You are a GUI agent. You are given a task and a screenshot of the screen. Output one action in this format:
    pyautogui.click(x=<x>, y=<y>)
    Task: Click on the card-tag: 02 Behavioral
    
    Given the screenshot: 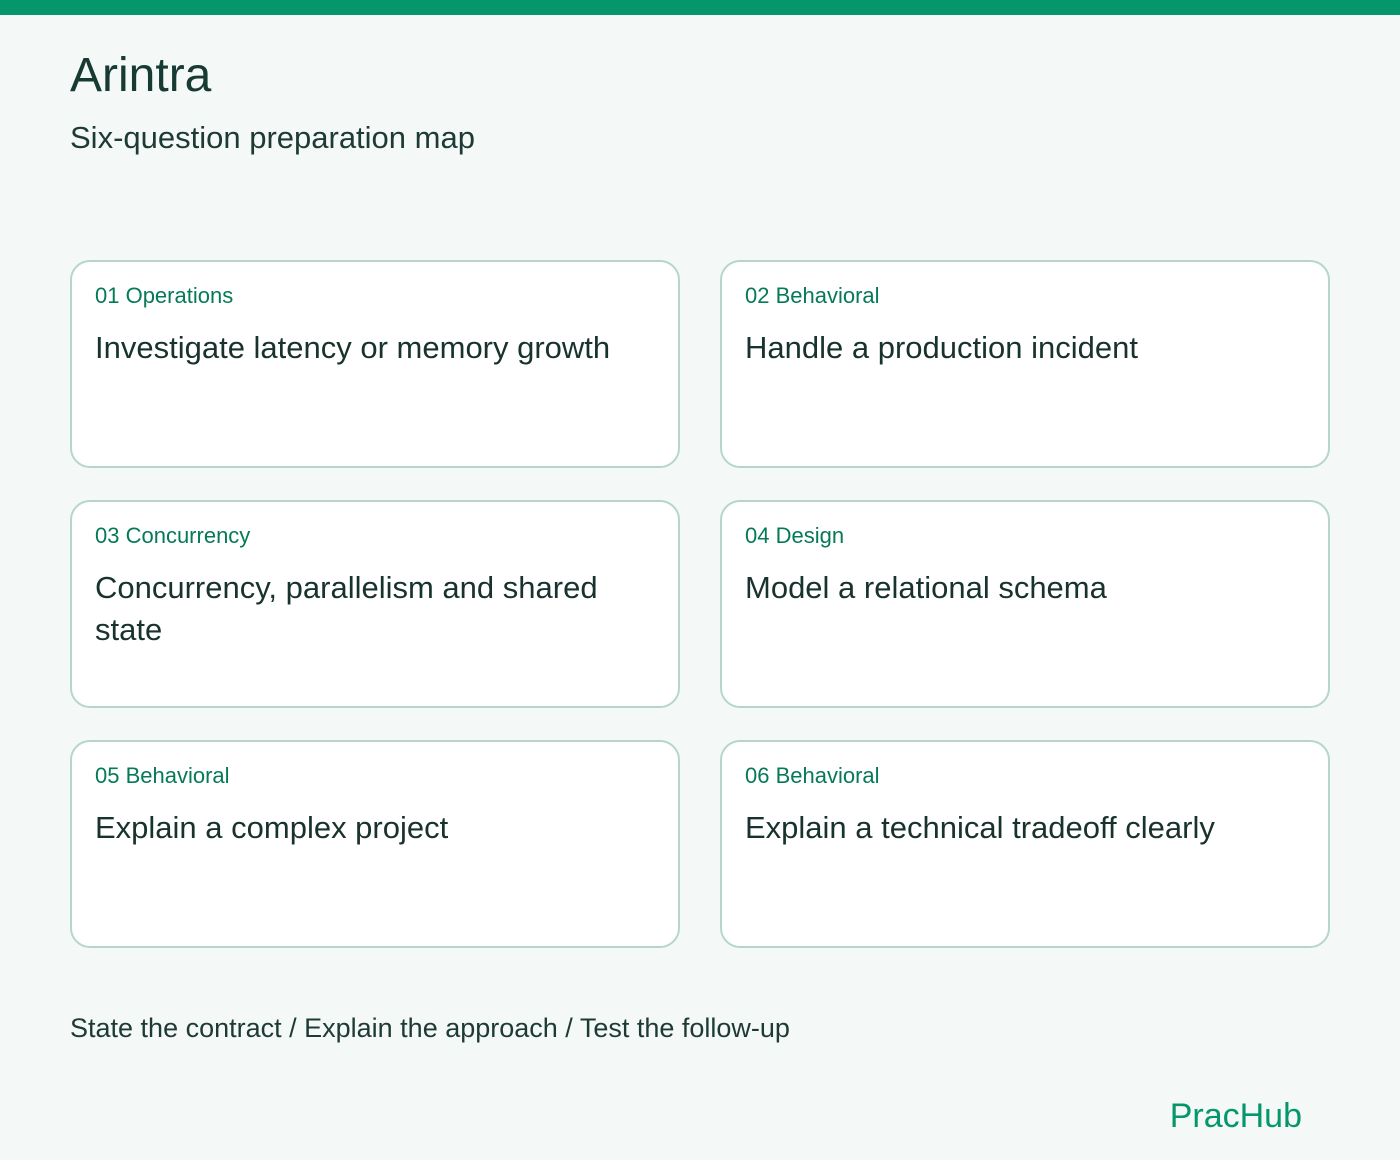 What is the action you would take?
    pyautogui.click(x=812, y=295)
    